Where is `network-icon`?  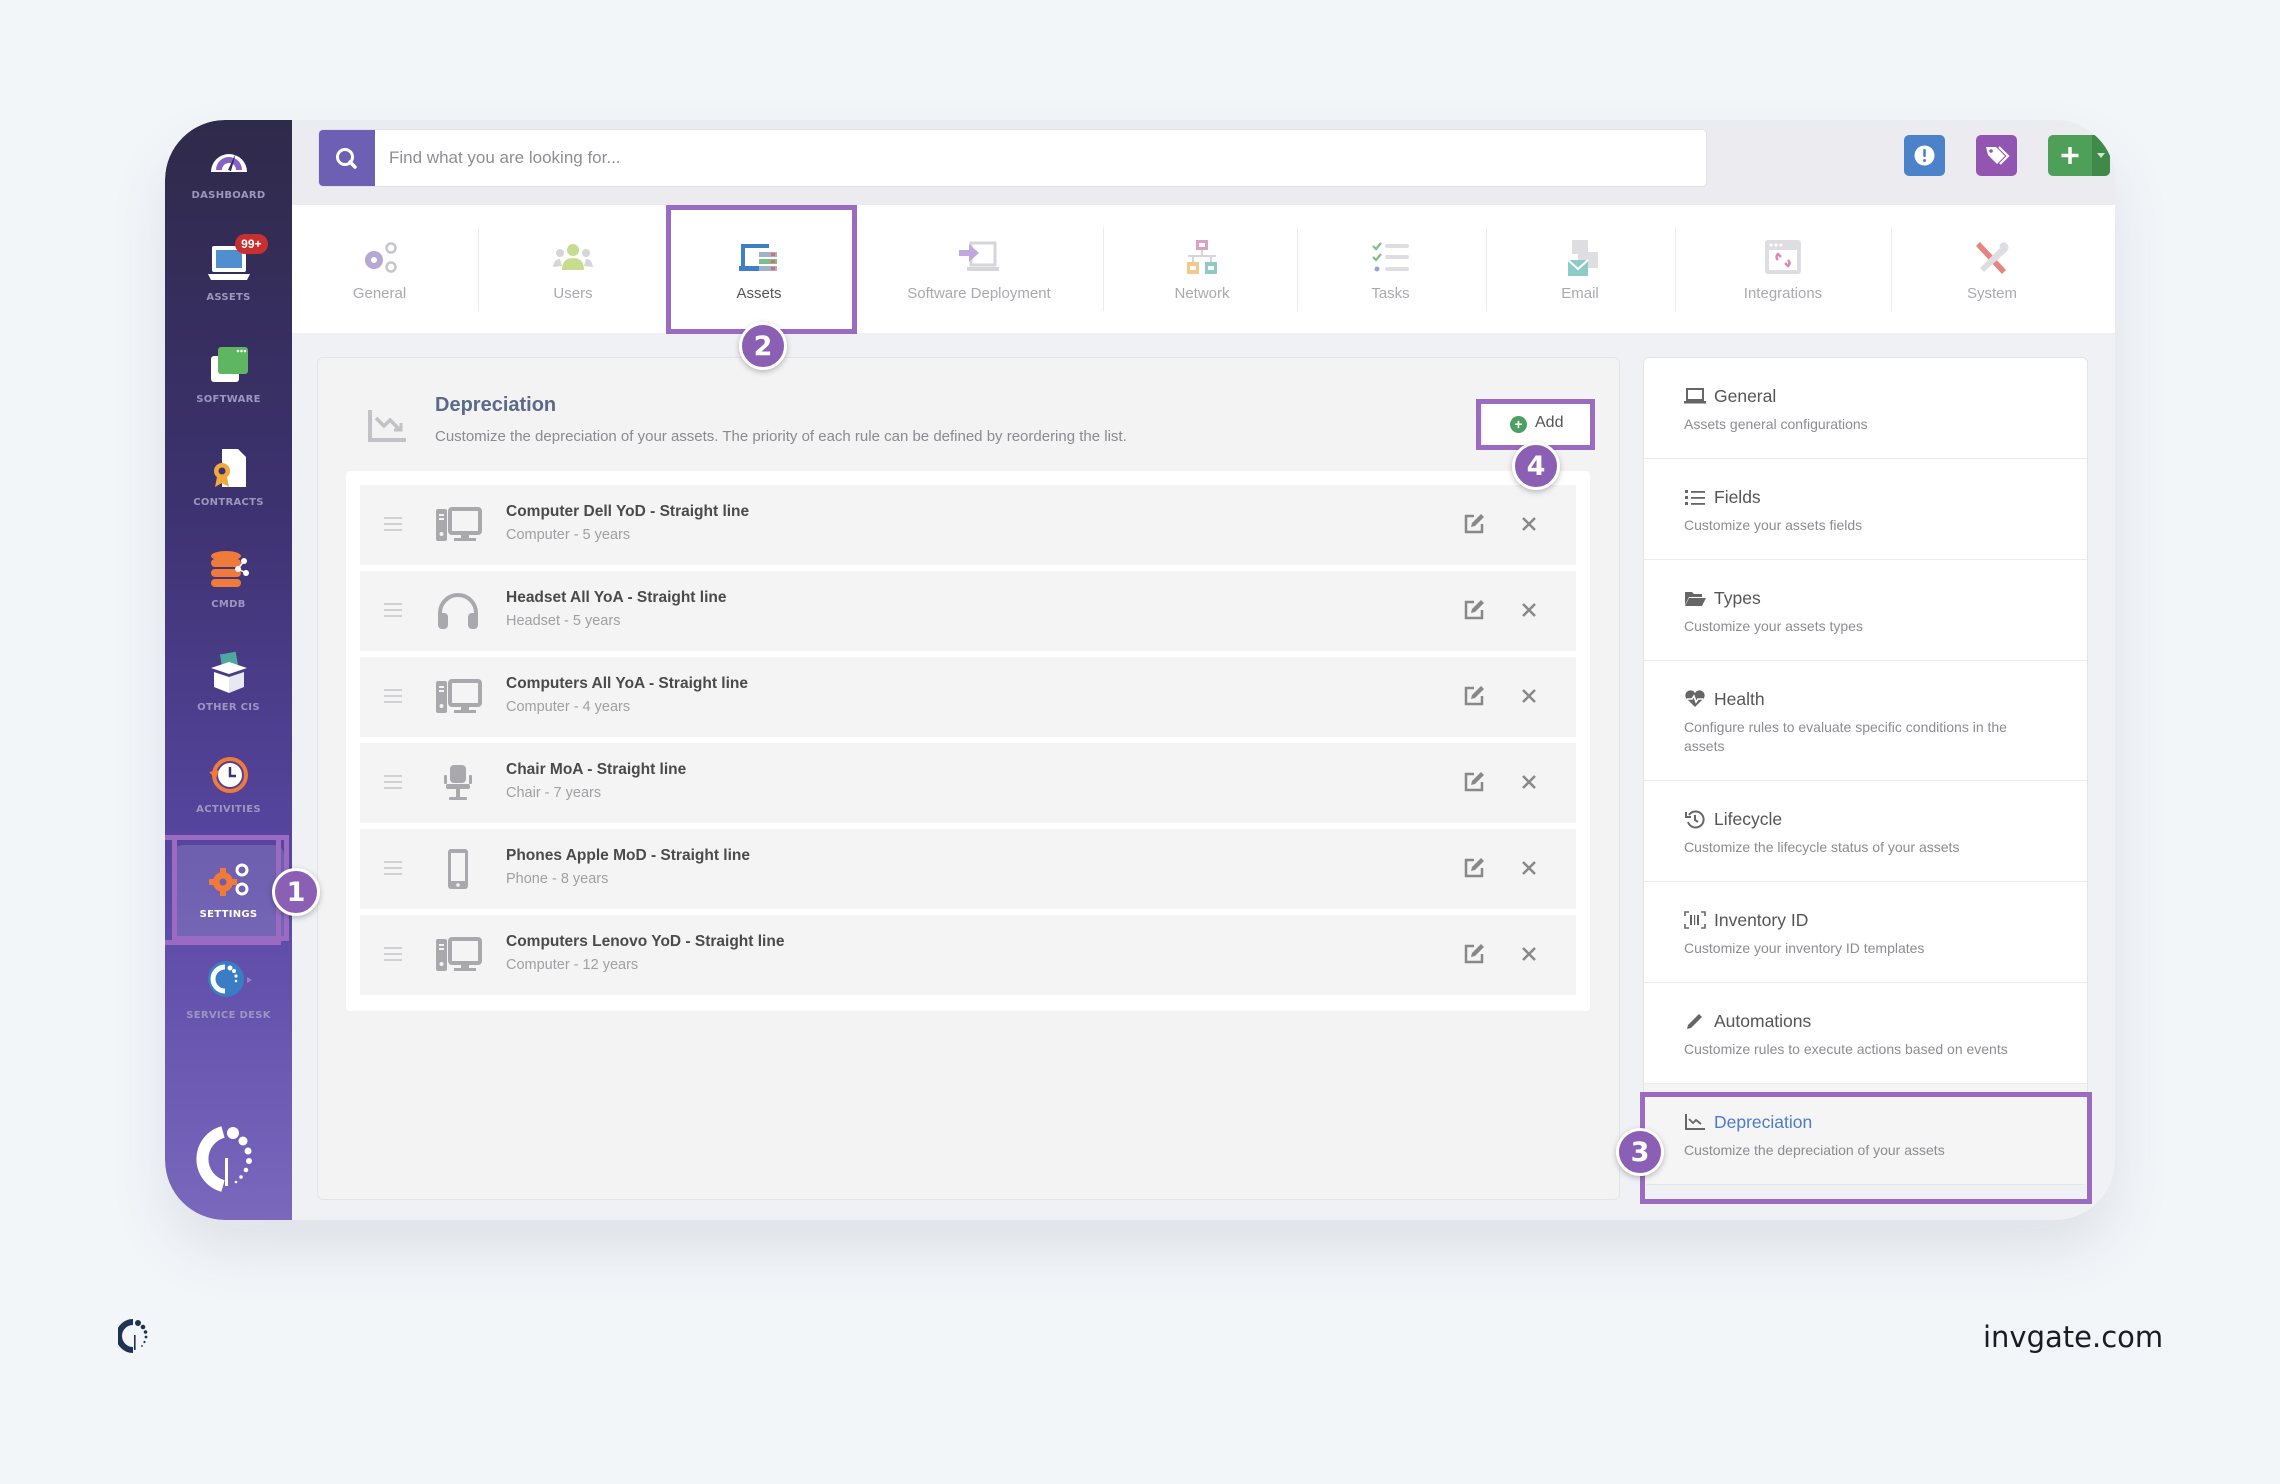
network-icon is located at coordinates (1202, 257).